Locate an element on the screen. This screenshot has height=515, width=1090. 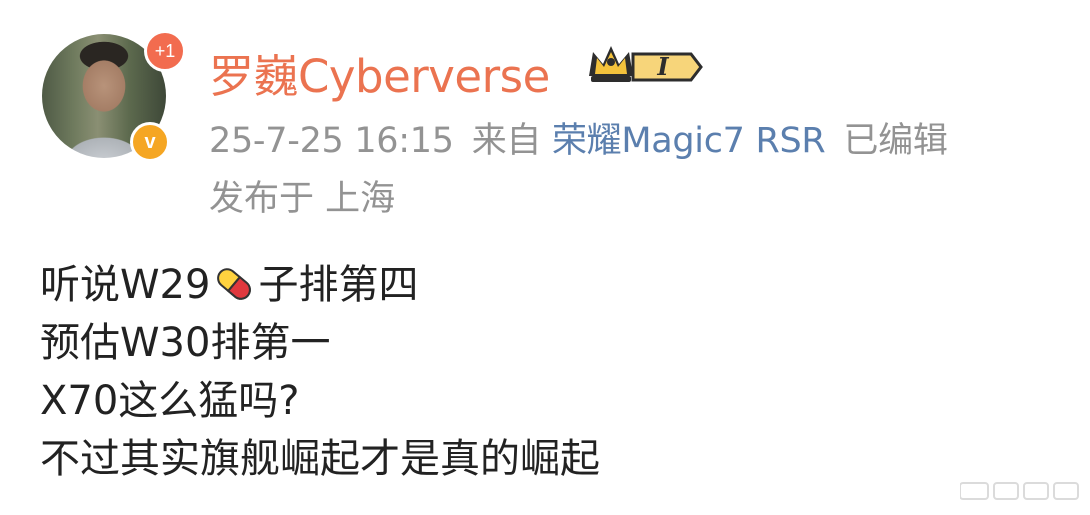
avatar-plus-badge: +1 is located at coordinates (165, 51).